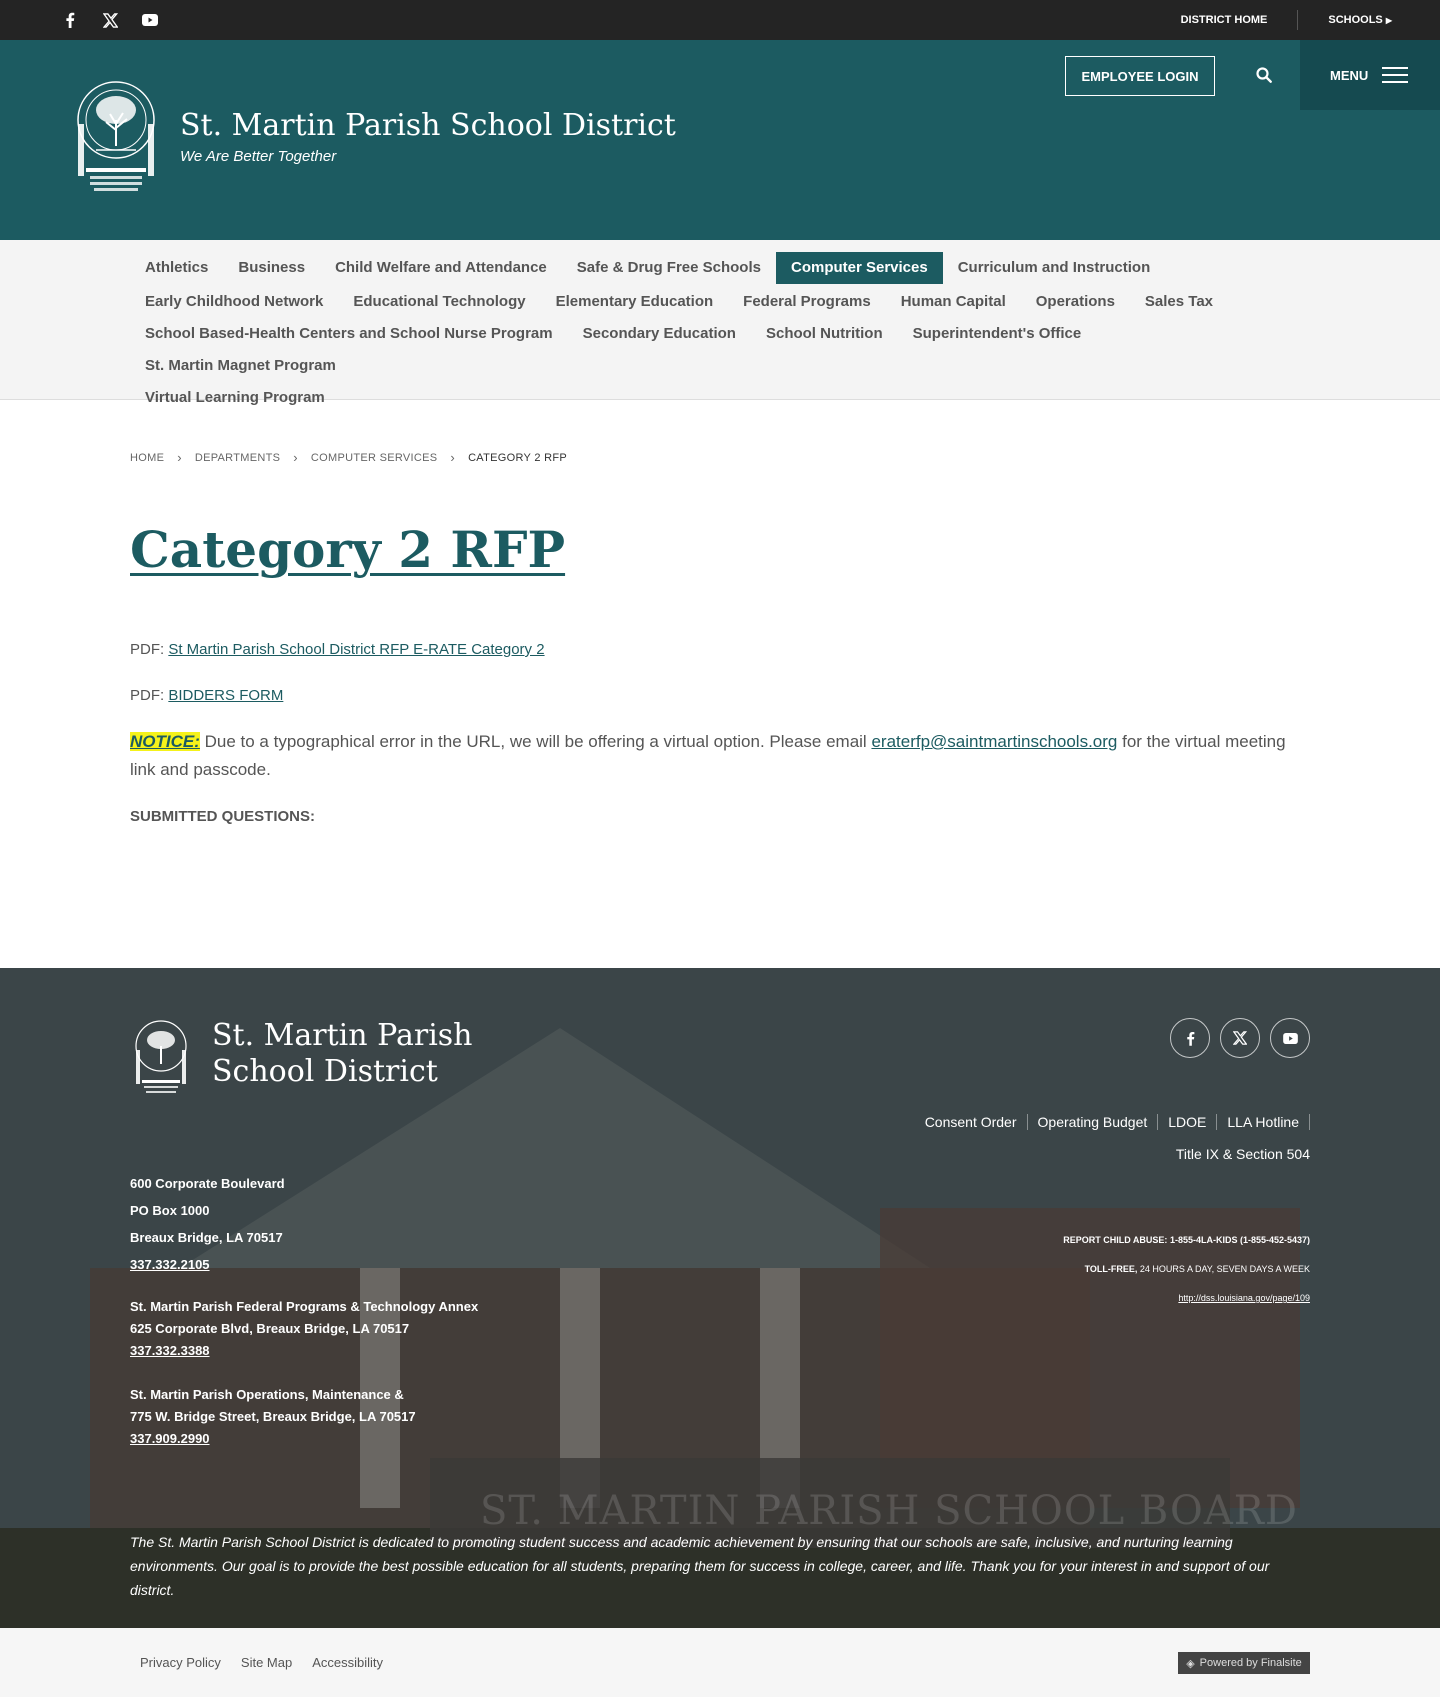 The height and width of the screenshot is (1697, 1440). What do you see at coordinates (116, 139) in the screenshot?
I see `district-logo` at bounding box center [116, 139].